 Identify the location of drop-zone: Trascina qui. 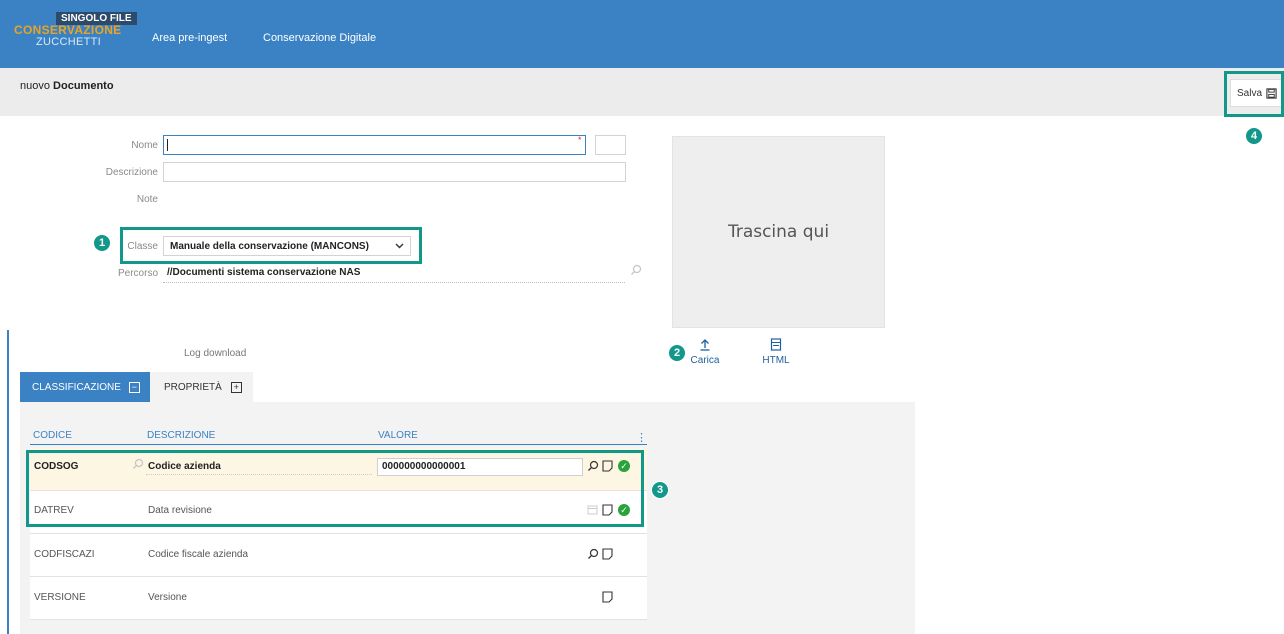
(778, 232).